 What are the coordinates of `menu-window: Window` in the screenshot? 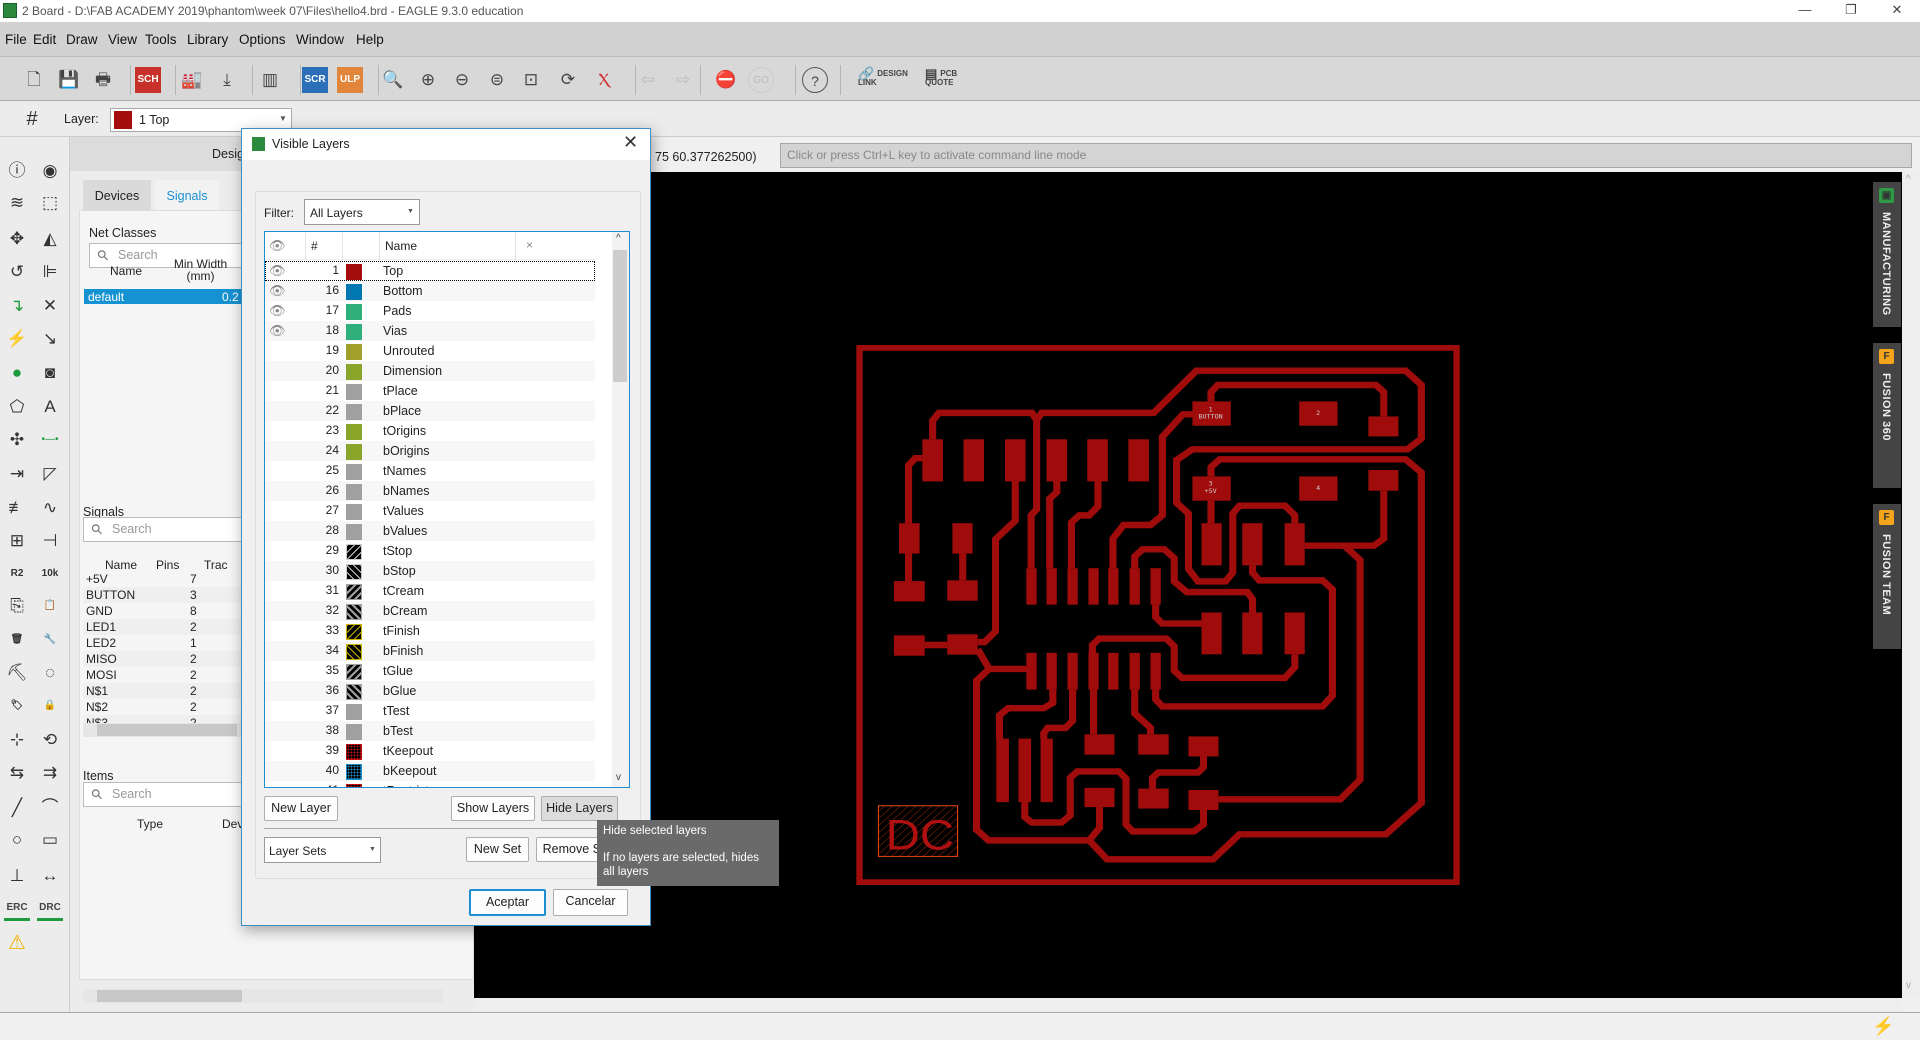 It's located at (320, 39).